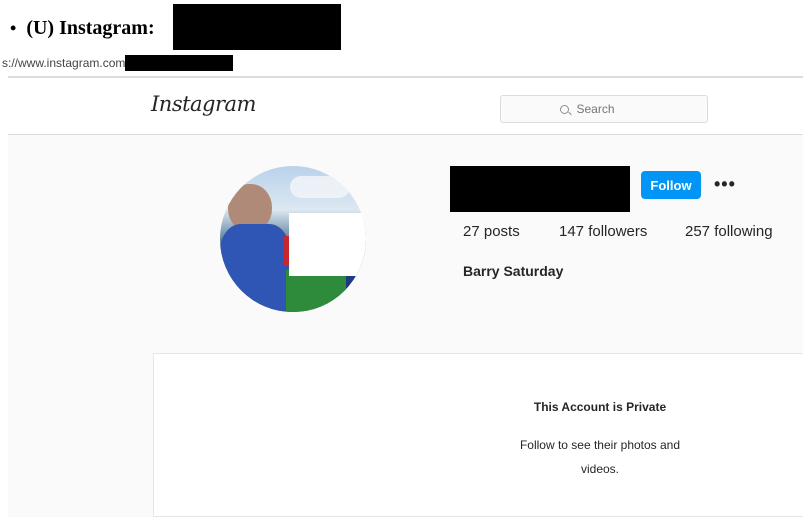 This screenshot has height=517, width=803. What do you see at coordinates (698, 231) in the screenshot?
I see `following-count: 257` at bounding box center [698, 231].